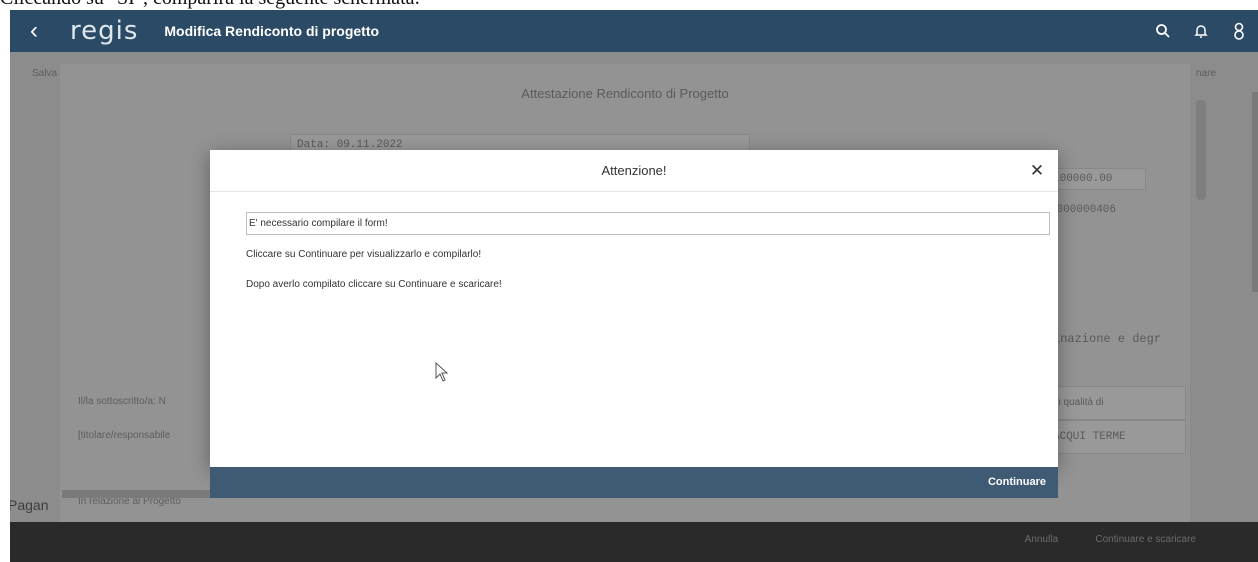 This screenshot has width=1258, height=562. Describe the element at coordinates (1041, 539) in the screenshot. I see `cancel-button: Annulla` at that location.